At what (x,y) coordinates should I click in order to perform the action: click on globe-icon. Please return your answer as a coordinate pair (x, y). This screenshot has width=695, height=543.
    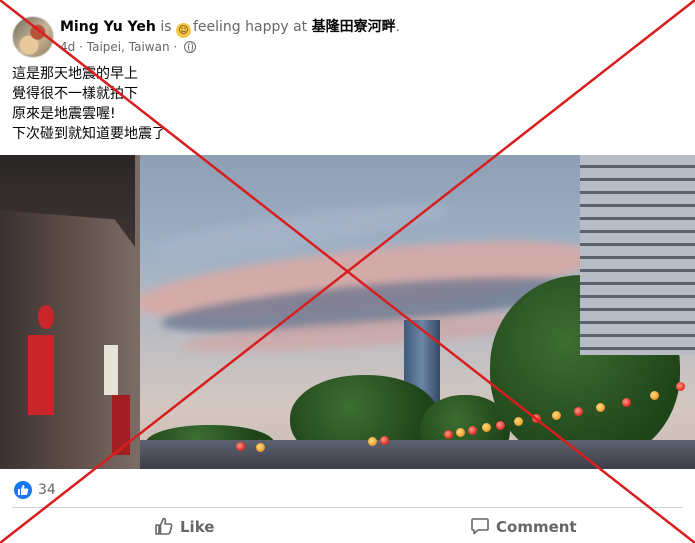
    Looking at the image, I should click on (190, 47).